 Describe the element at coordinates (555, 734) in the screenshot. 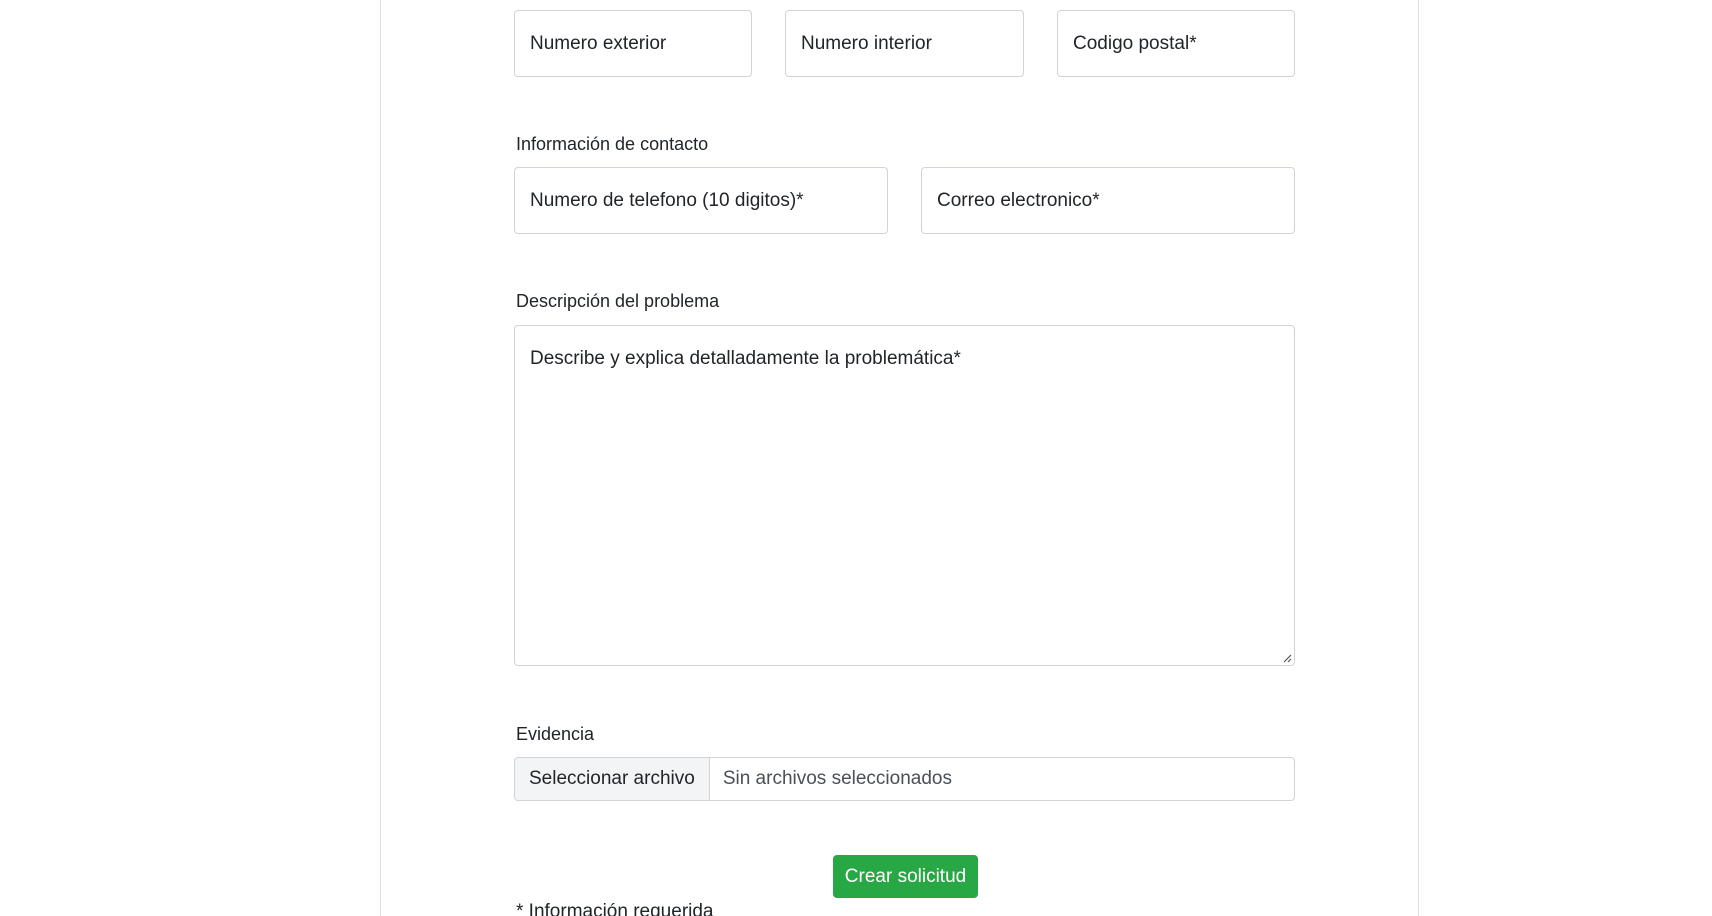

I see `evidence-section-label: Evidencia` at that location.